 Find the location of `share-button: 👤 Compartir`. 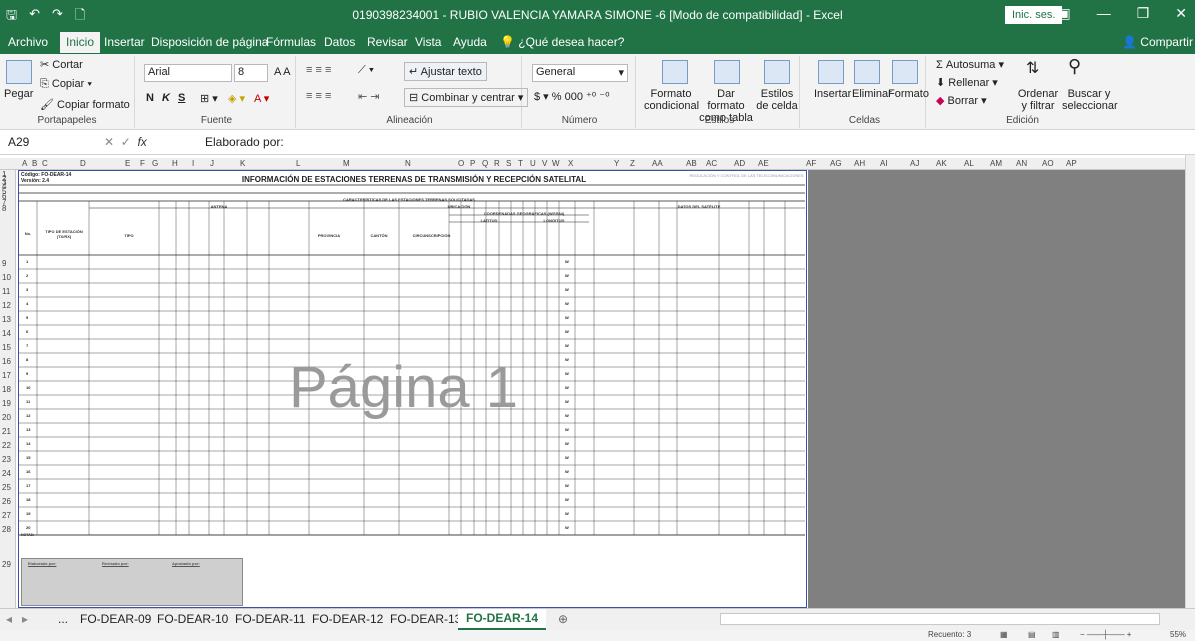

share-button: 👤 Compartir is located at coordinates (1157, 42).